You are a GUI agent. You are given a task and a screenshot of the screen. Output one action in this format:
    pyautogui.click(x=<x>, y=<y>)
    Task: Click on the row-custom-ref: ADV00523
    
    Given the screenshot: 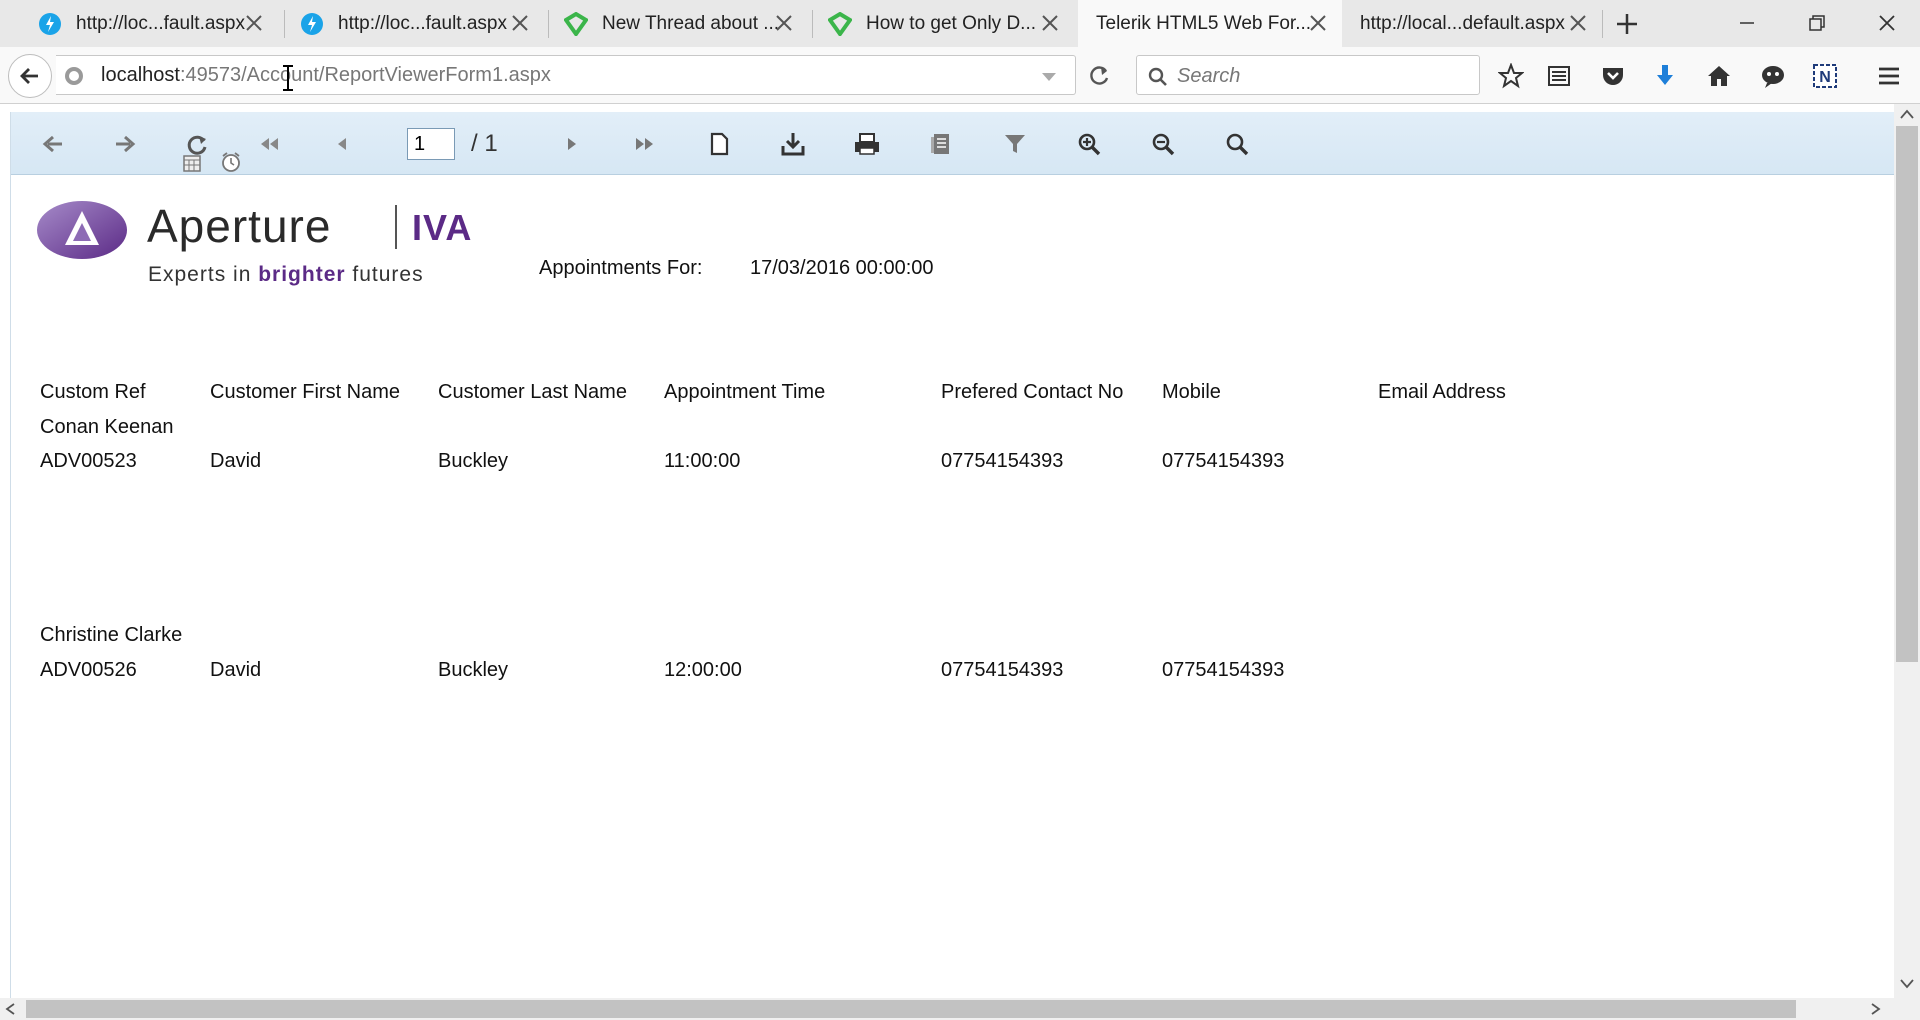 What is the action you would take?
    pyautogui.click(x=88, y=461)
    